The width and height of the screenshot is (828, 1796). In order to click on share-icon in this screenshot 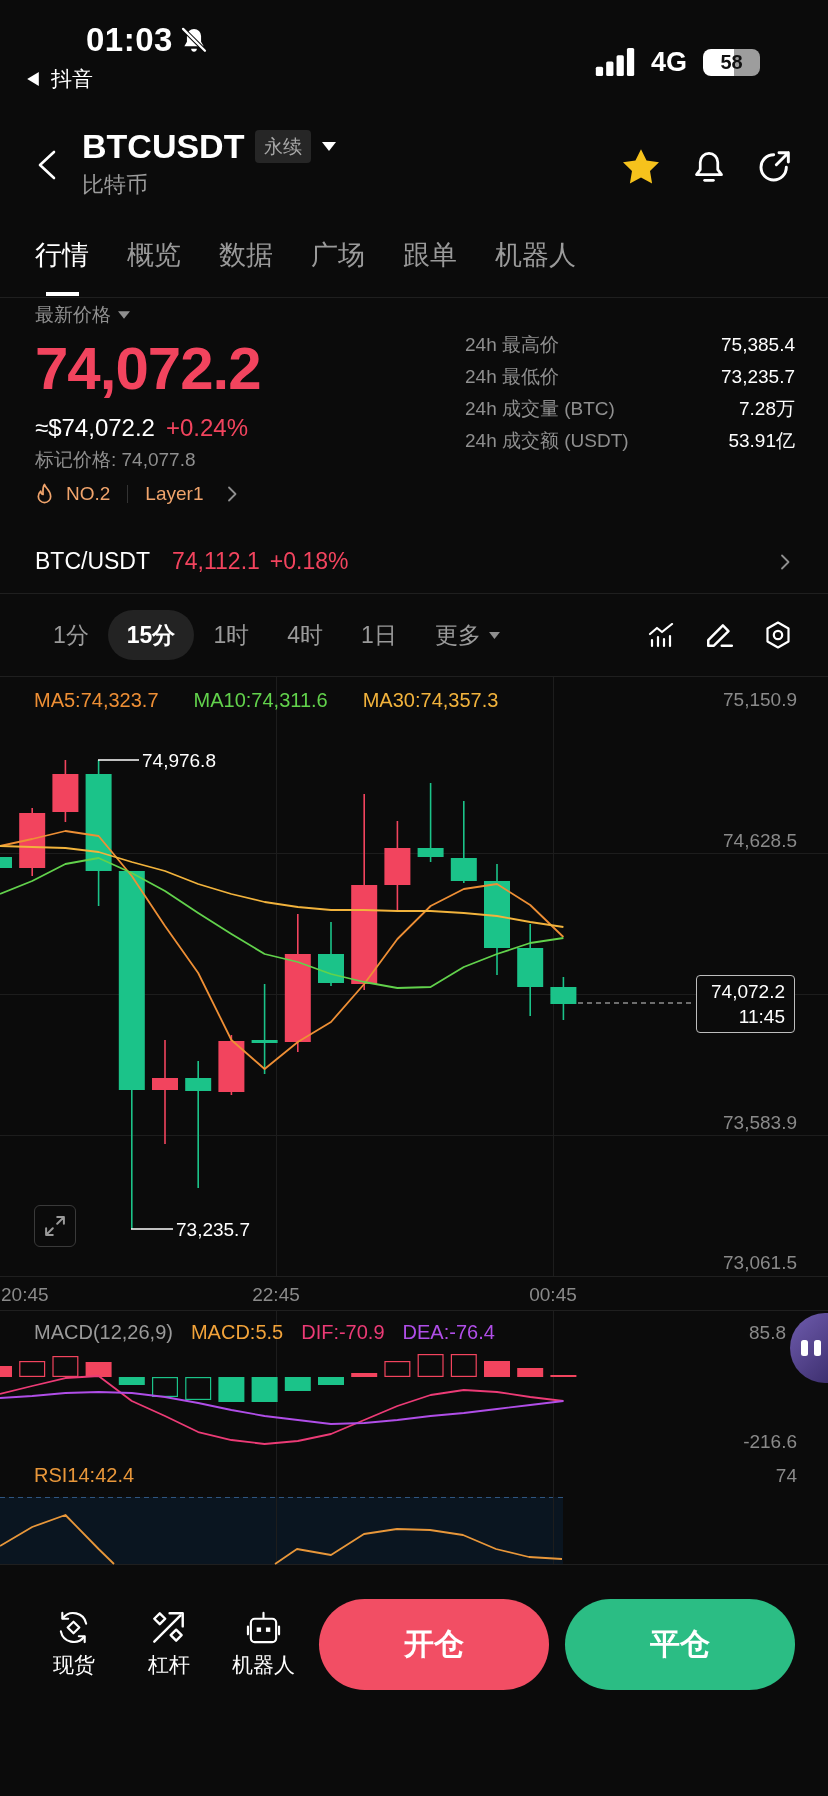, I will do `click(775, 166)`.